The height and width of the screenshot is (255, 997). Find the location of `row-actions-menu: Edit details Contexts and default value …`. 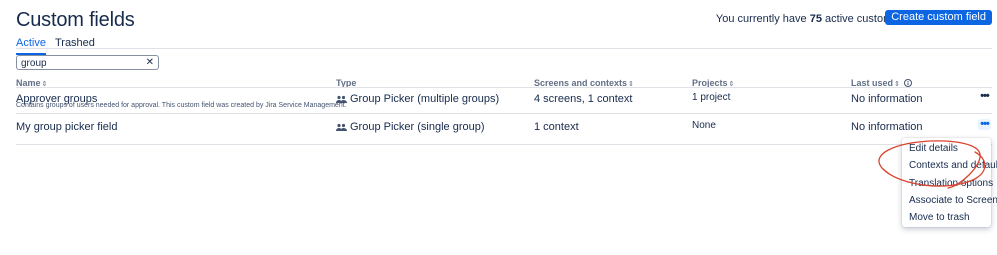

row-actions-menu: Edit details Contexts and default value … is located at coordinates (949, 182).